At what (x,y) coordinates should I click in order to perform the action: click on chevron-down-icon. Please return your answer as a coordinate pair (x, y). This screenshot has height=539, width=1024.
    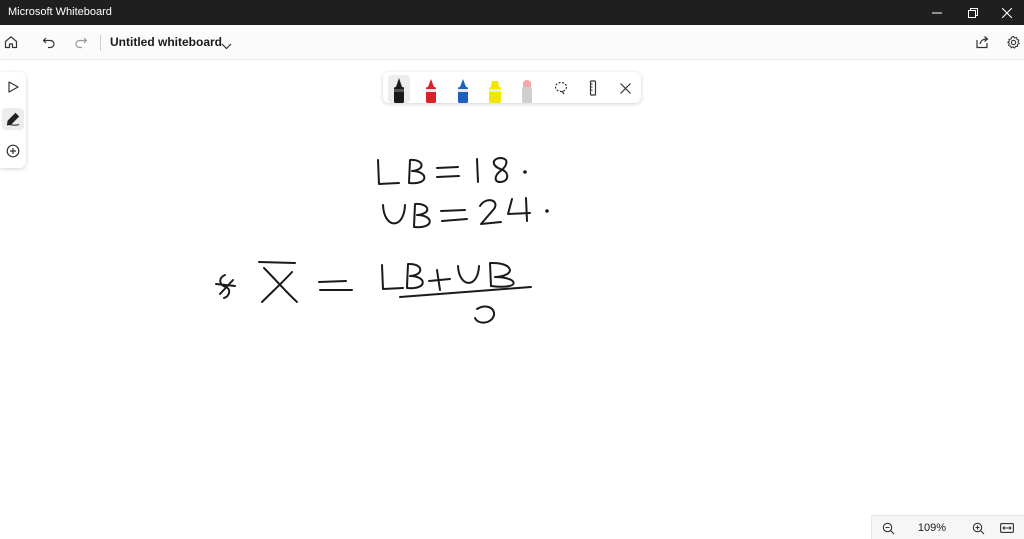
    Looking at the image, I should click on (226, 46).